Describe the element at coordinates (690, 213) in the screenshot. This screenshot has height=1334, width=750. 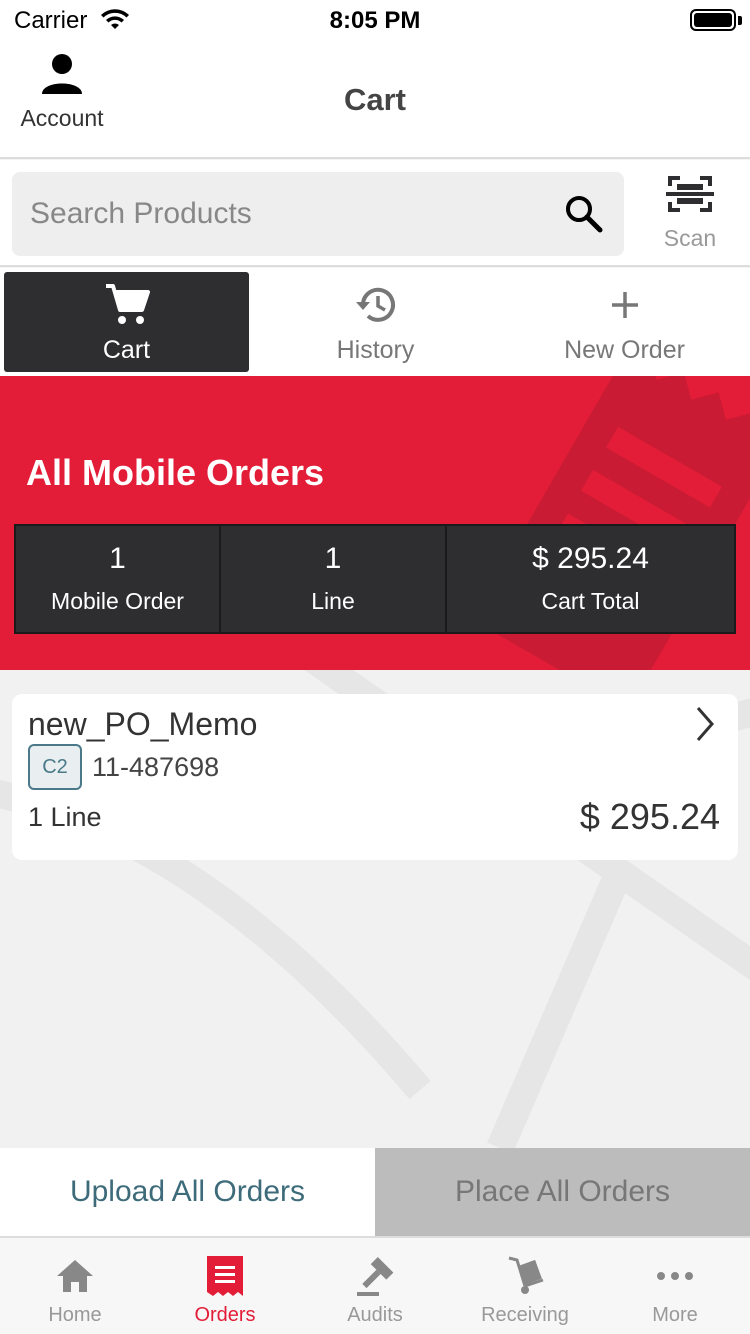
I see `scan-button: Scan` at that location.